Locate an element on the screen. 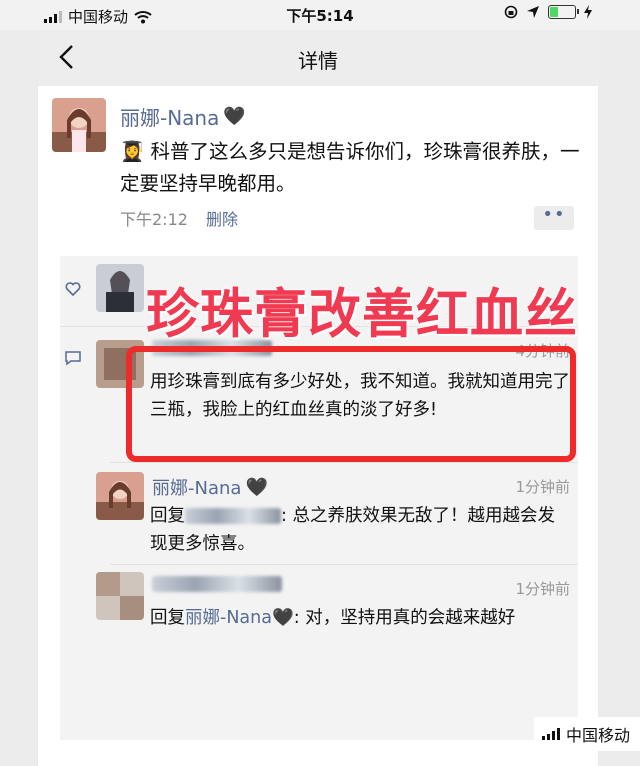 This screenshot has width=640, height=766. comment-text: 回复丽娜-Nana🖤: 对，坚持用真的会越来越好 is located at coordinates (333, 618).